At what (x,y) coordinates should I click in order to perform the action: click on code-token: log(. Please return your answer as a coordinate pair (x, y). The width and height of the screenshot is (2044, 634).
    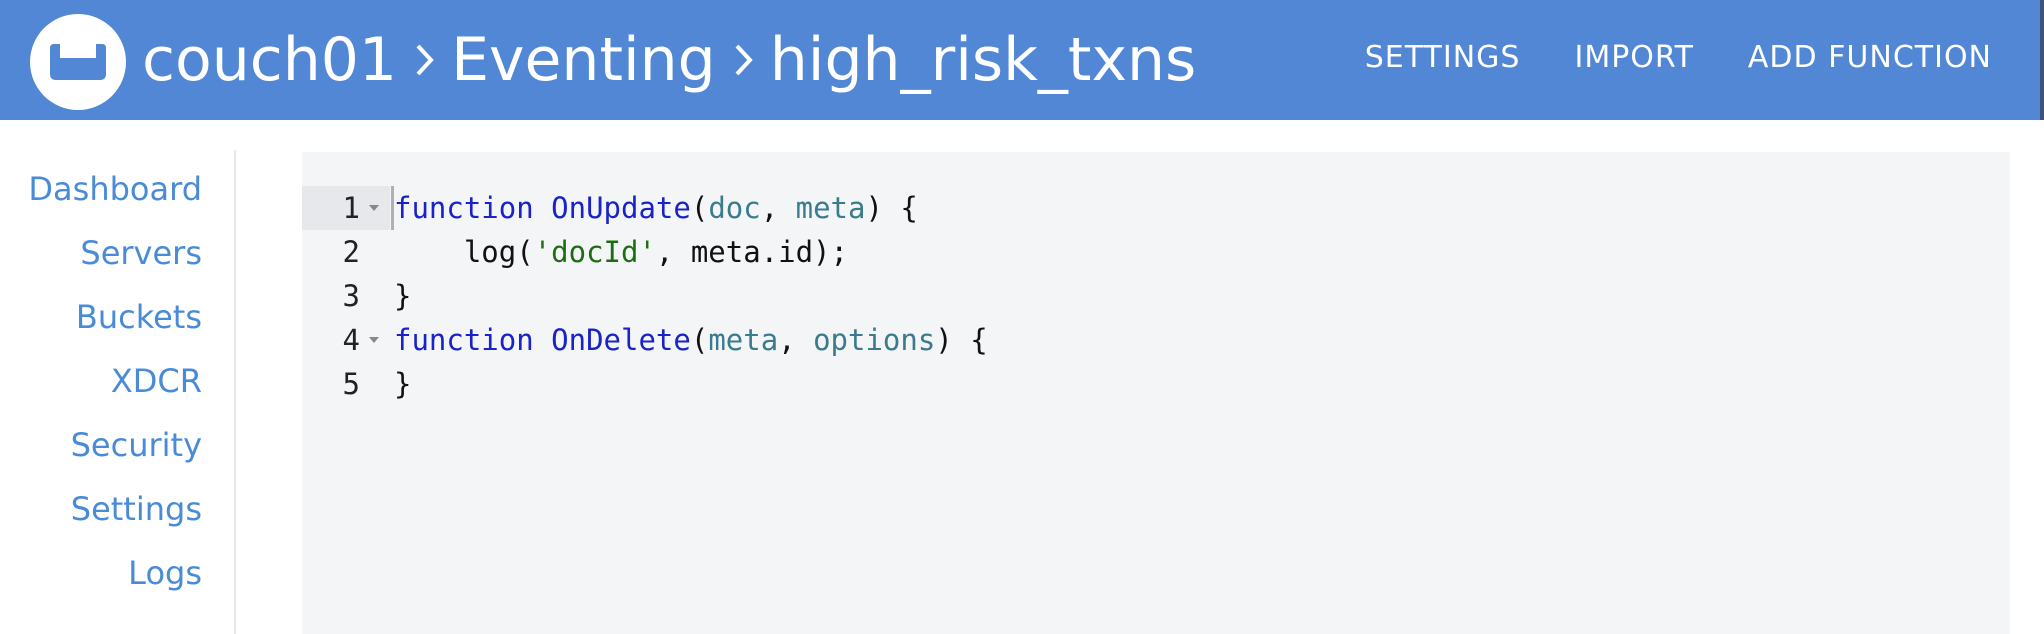
    Looking at the image, I should click on (464, 252).